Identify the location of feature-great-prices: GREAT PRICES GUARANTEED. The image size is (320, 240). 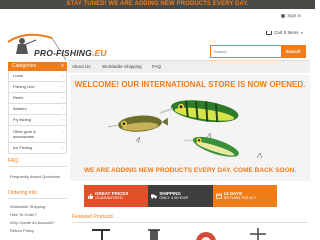
(116, 196).